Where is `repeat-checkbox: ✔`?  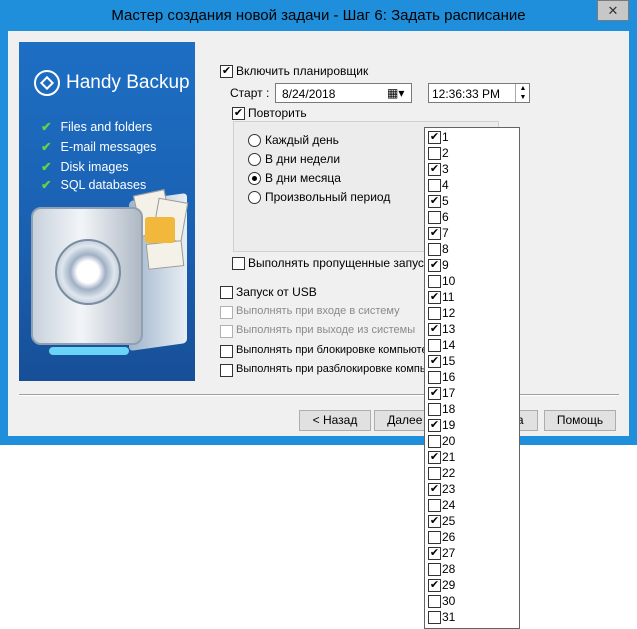
repeat-checkbox: ✔ is located at coordinates (238, 113).